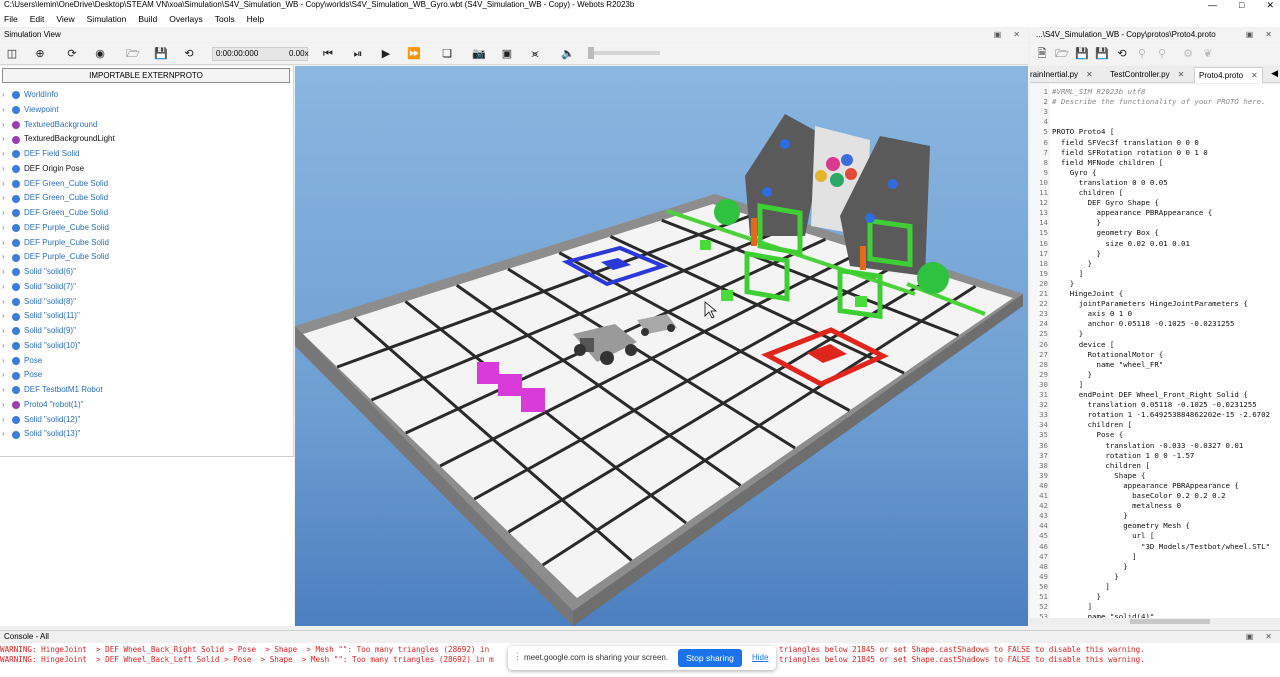  Describe the element at coordinates (1170, 621) in the screenshot. I see `scrollbar-thumb` at that location.